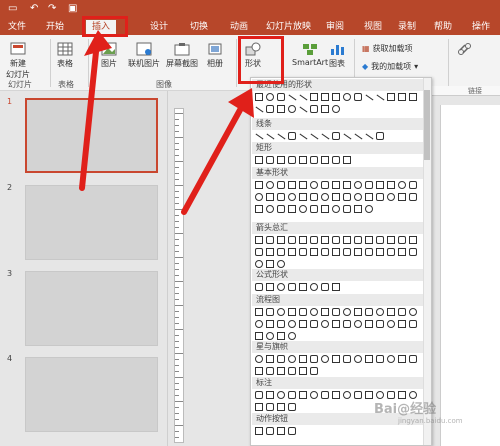 This screenshot has width=500, height=446. What do you see at coordinates (465, 49) in the screenshot?
I see `link-button` at bounding box center [465, 49].